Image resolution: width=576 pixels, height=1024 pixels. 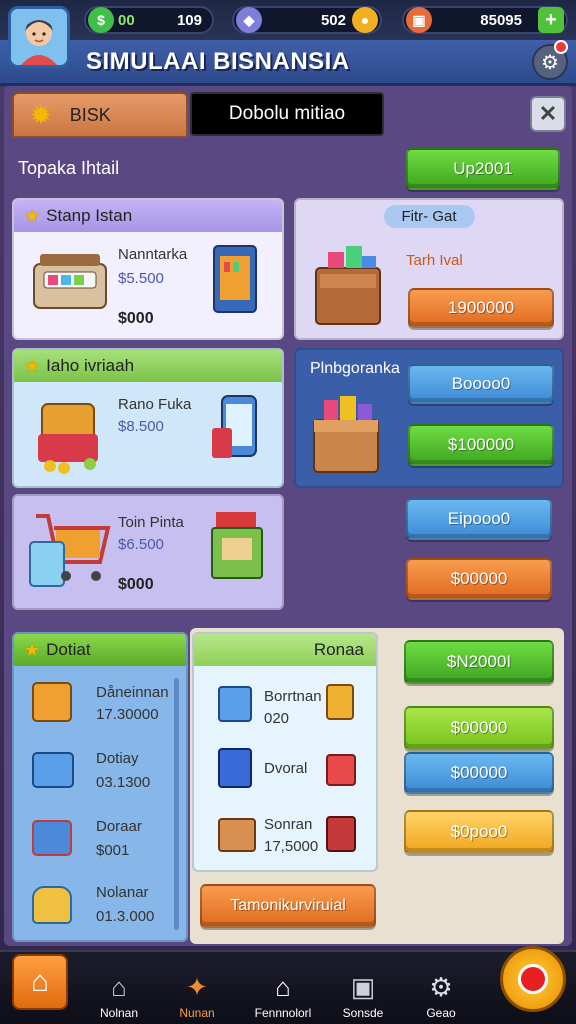 What do you see at coordinates (434, 260) in the screenshot?
I see `item-name: Tarh Ival` at bounding box center [434, 260].